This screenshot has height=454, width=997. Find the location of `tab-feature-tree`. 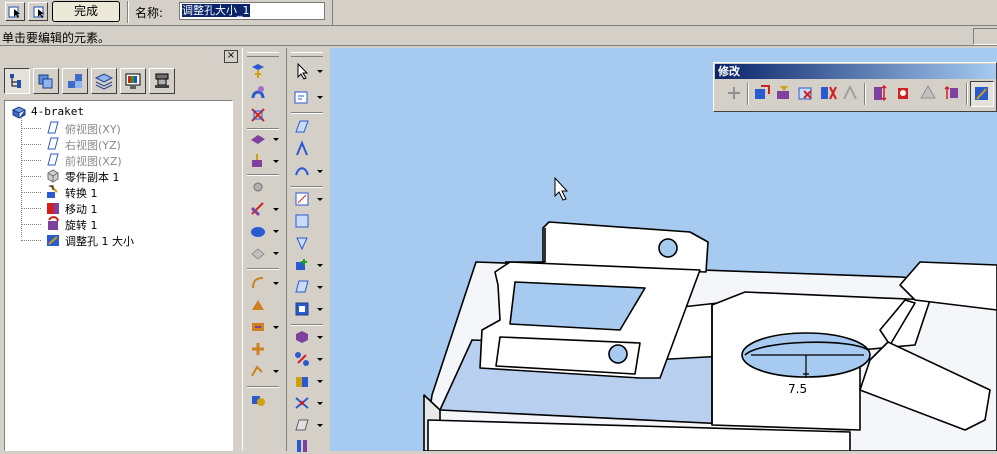

tab-feature-tree is located at coordinates (17, 81).